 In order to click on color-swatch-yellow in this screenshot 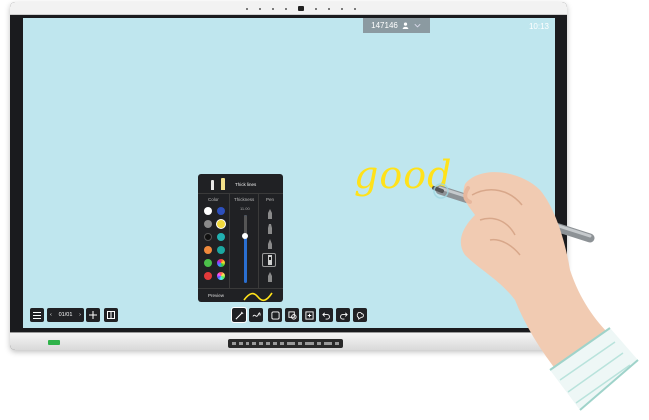, I will do `click(221, 224)`.